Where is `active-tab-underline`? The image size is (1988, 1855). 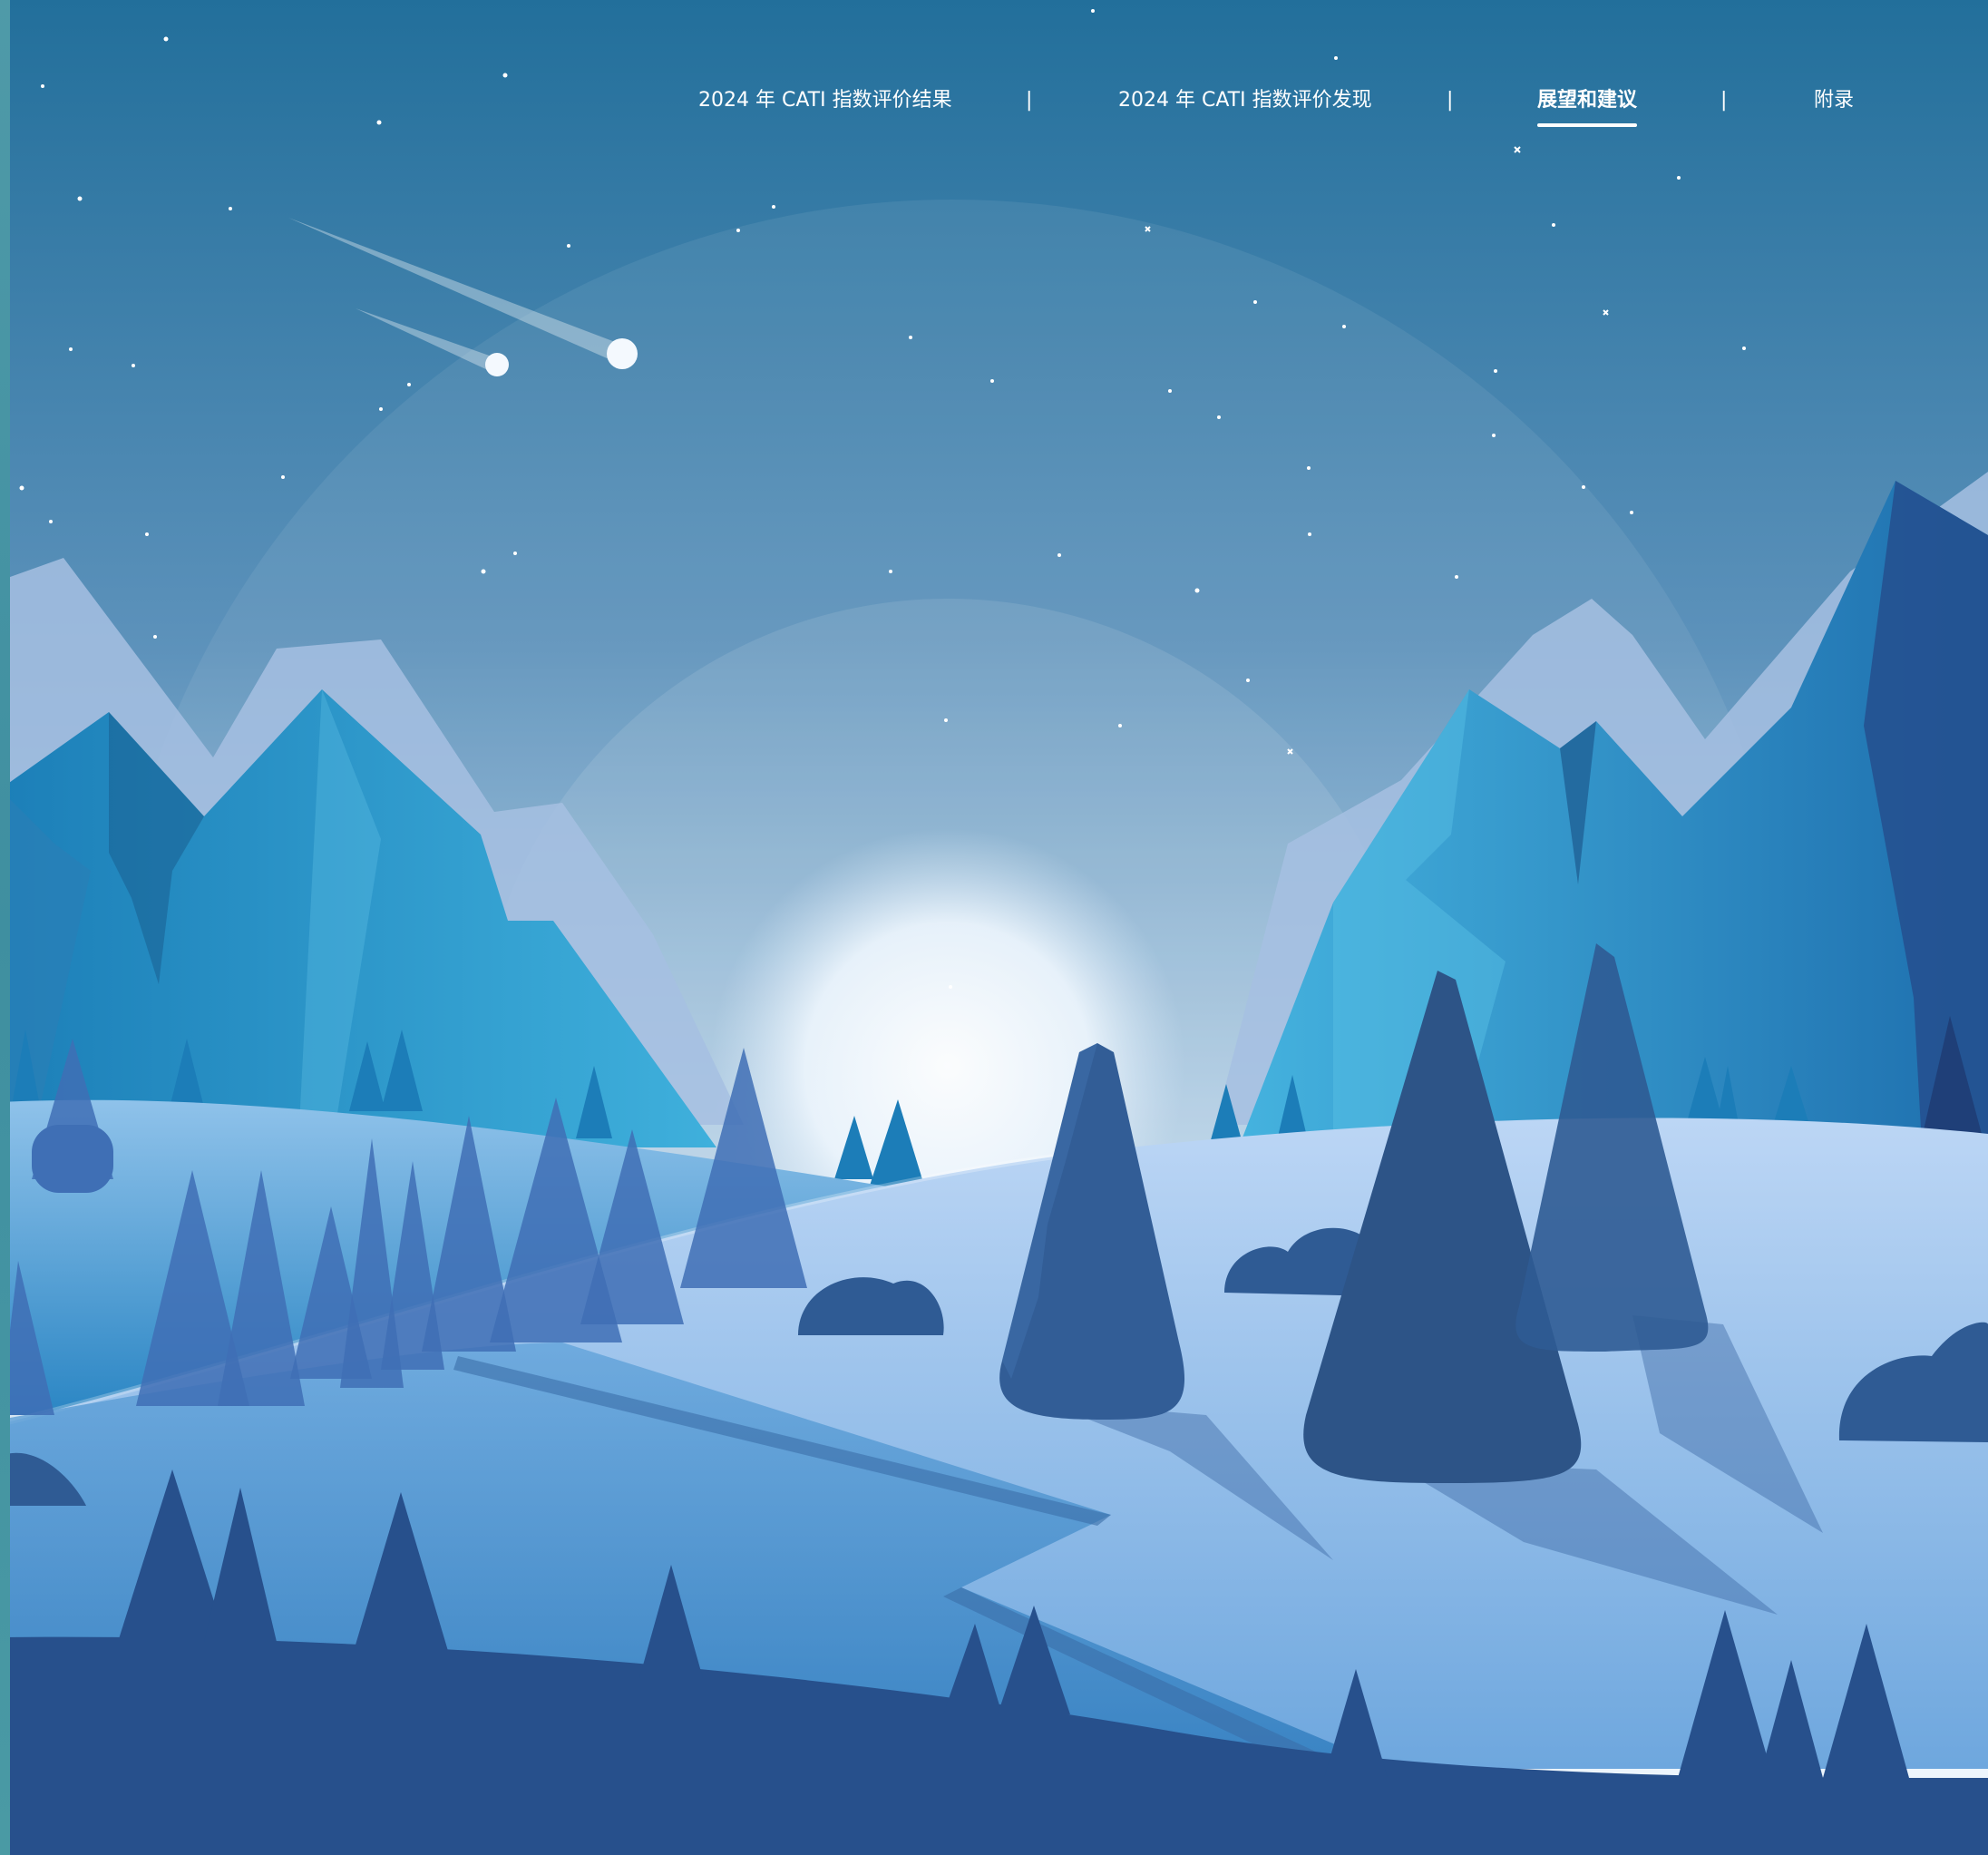
active-tab-underline is located at coordinates (1587, 125).